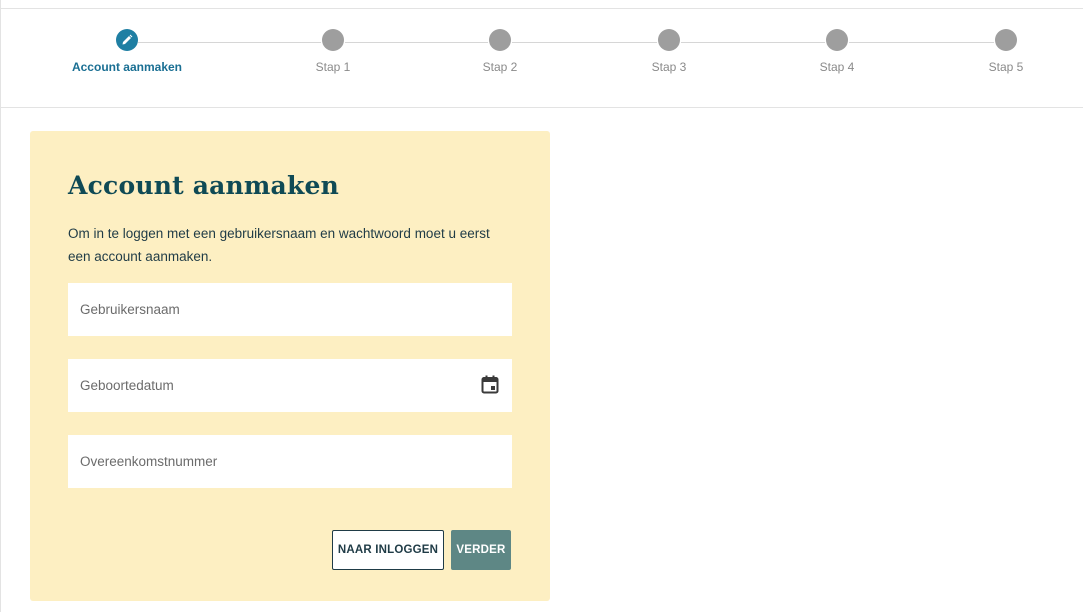 This screenshot has height=612, width=1083. What do you see at coordinates (127, 67) in the screenshot?
I see `step-label: Account aanmaken` at bounding box center [127, 67].